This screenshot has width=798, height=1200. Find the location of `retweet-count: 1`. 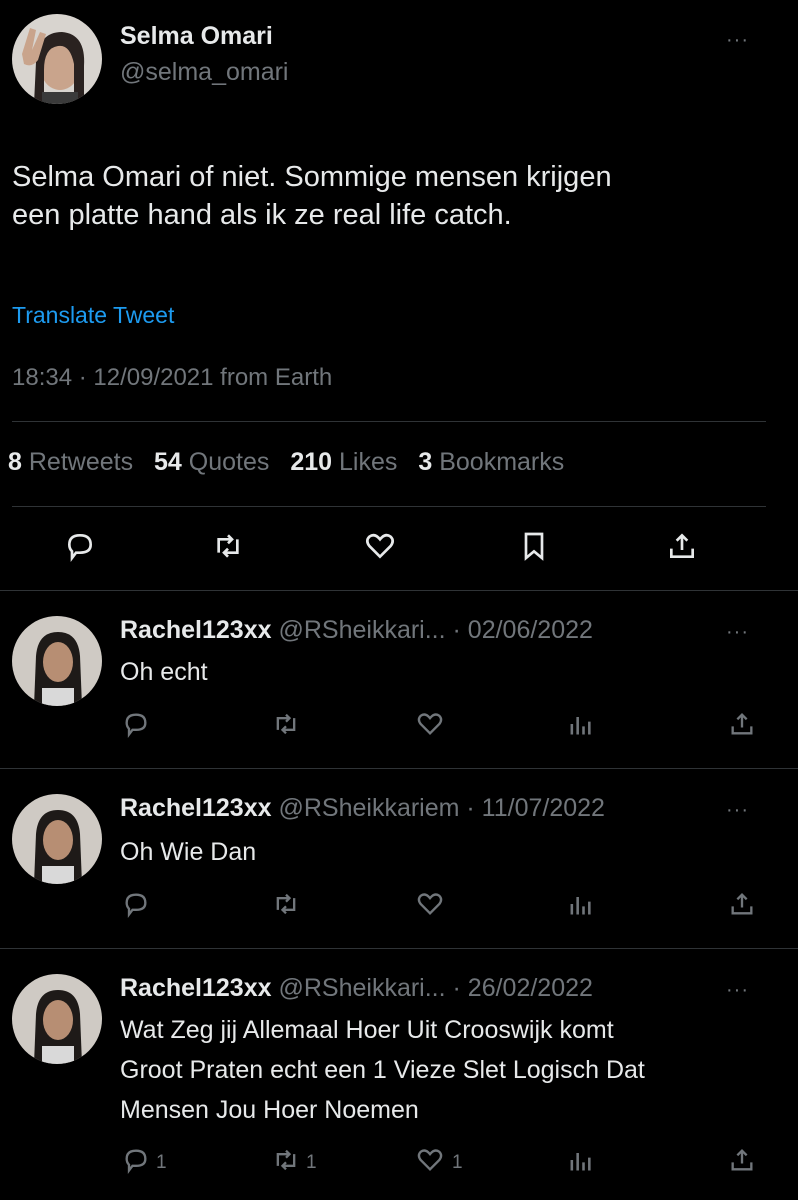

retweet-count: 1 is located at coordinates (311, 1162).